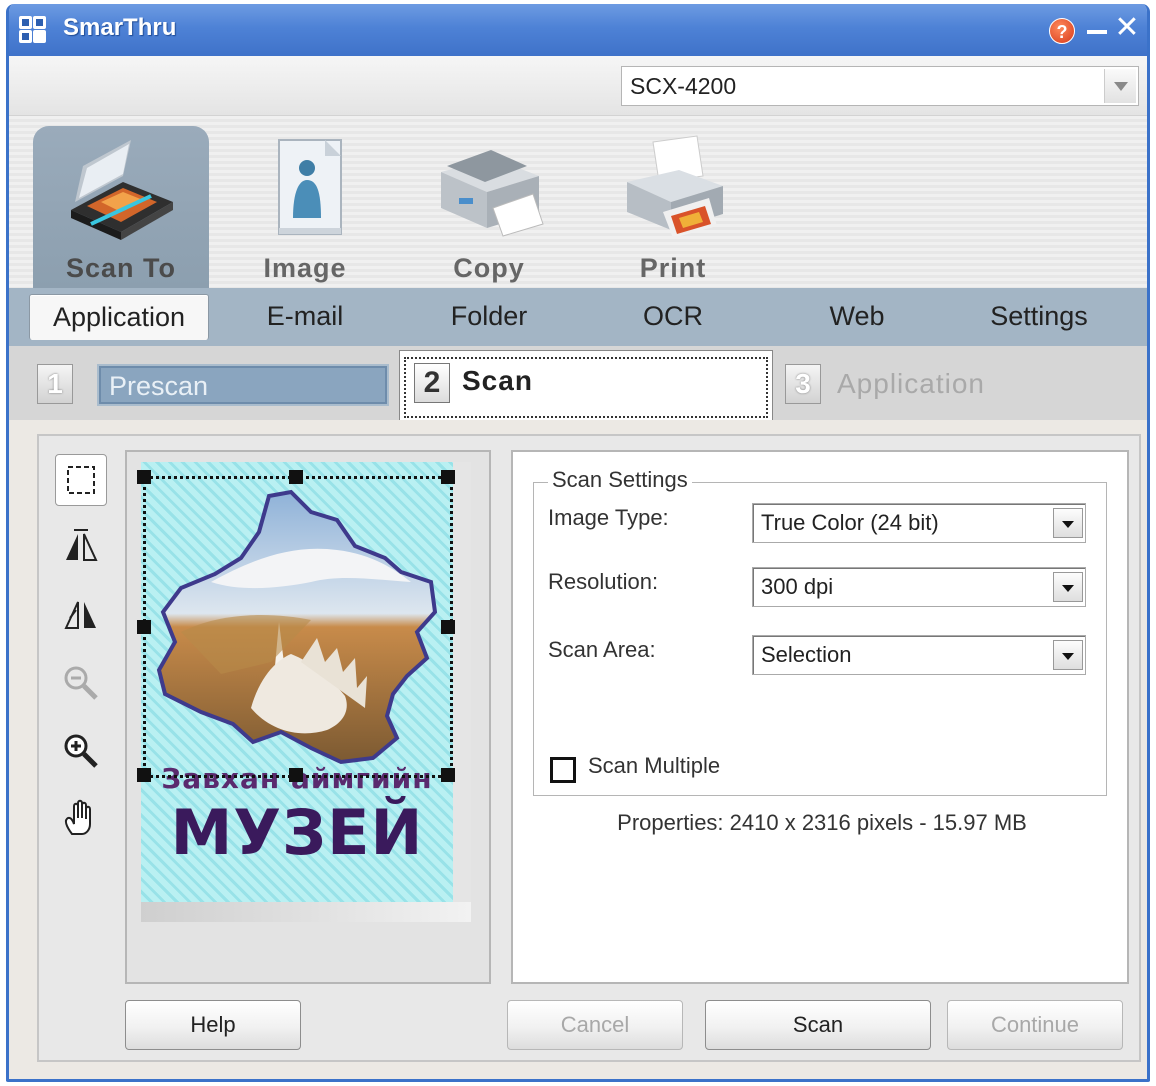 The width and height of the screenshot is (1156, 1086). I want to click on scan-multiple-checkbox, so click(563, 770).